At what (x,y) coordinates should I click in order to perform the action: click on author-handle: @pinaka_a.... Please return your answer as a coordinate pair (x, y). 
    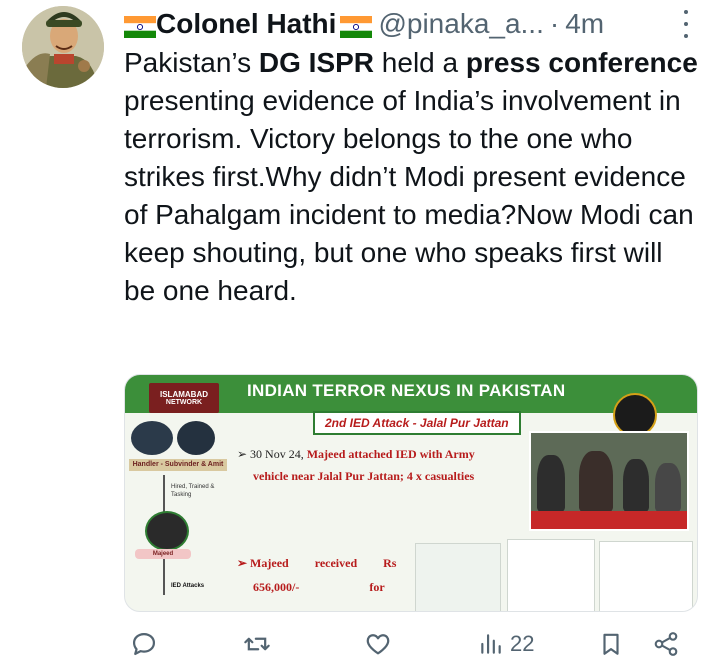
    Looking at the image, I should click on (460, 24).